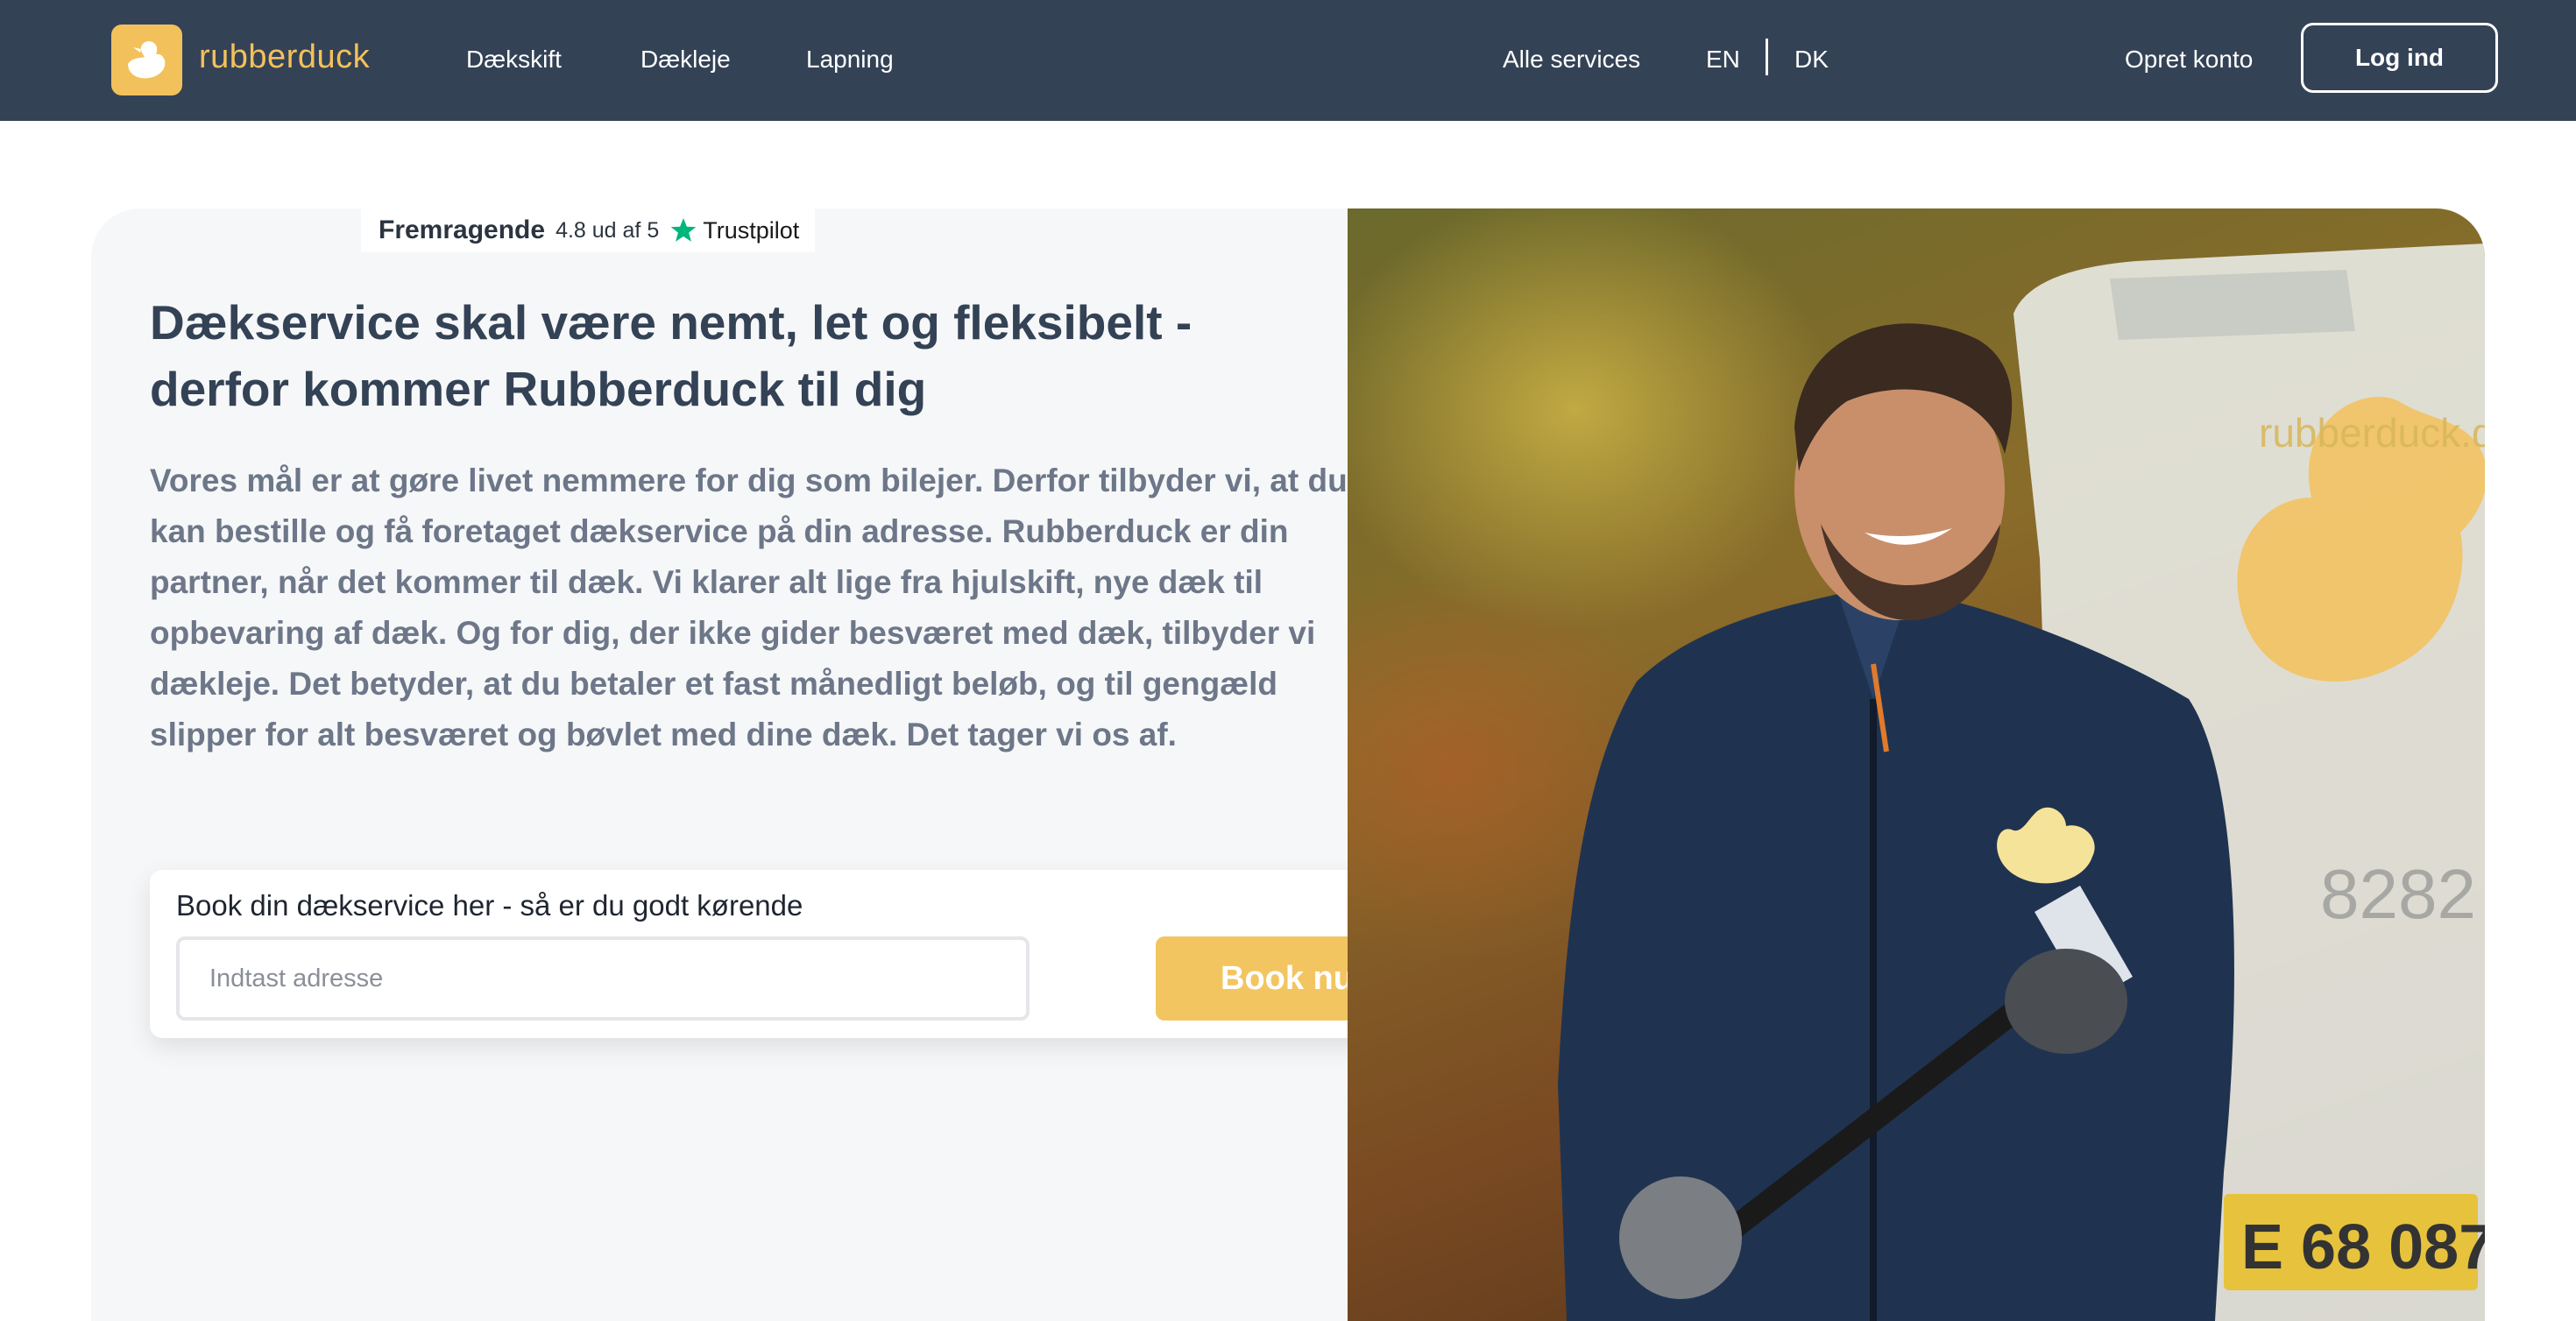 This screenshot has height=1321, width=2576. Describe the element at coordinates (683, 230) in the screenshot. I see `star-icon` at that location.